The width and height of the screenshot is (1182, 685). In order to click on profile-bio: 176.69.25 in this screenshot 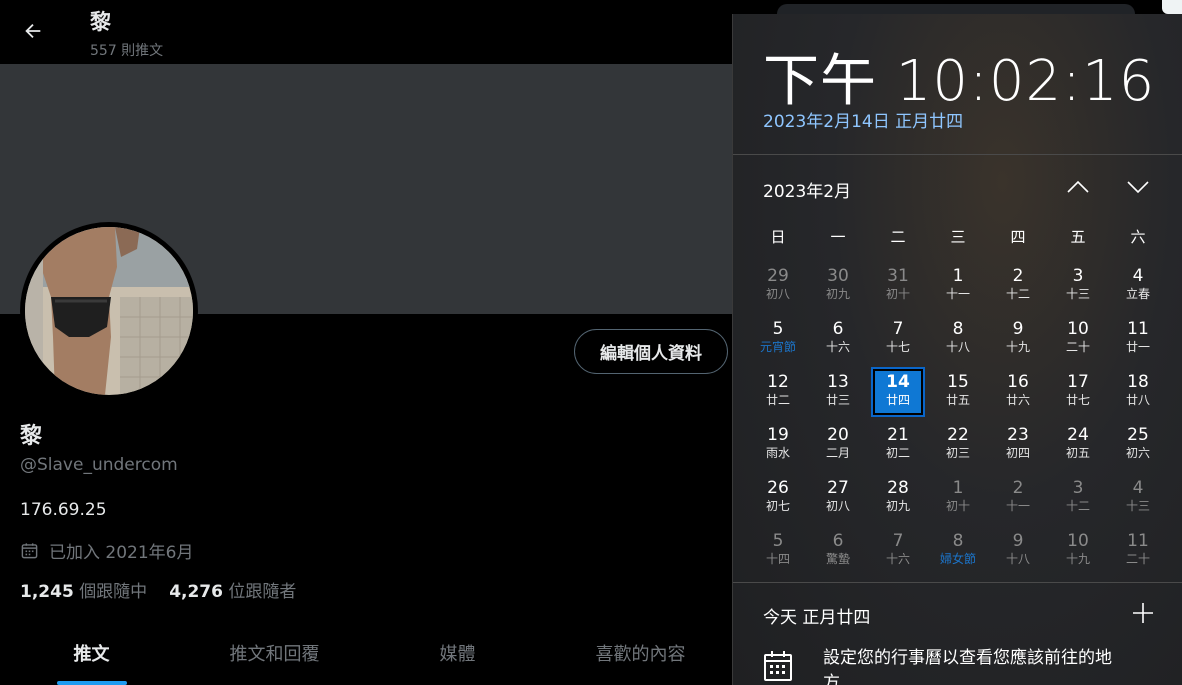, I will do `click(63, 510)`.